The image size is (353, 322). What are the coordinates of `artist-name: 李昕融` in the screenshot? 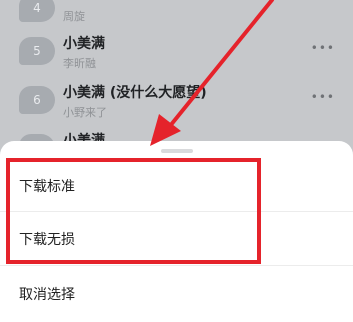 It's located at (79, 63).